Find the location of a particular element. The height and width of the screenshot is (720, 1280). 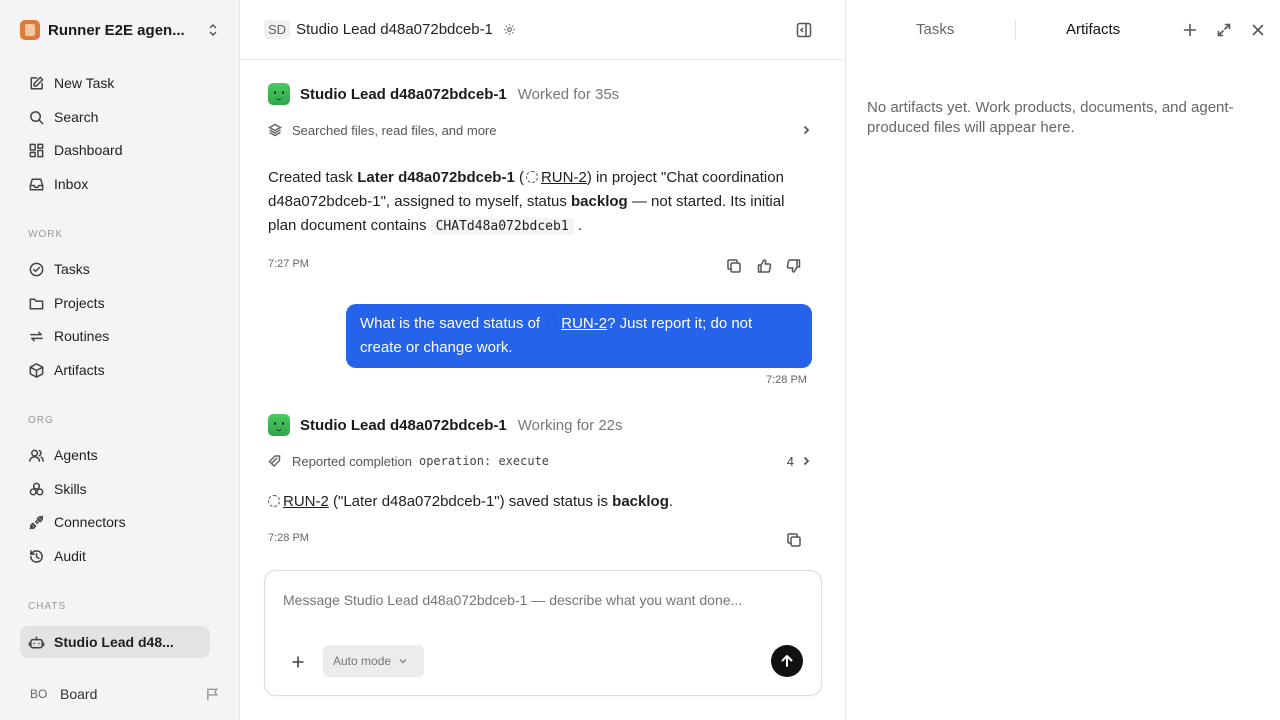

arrow-up-icon is located at coordinates (787, 661).